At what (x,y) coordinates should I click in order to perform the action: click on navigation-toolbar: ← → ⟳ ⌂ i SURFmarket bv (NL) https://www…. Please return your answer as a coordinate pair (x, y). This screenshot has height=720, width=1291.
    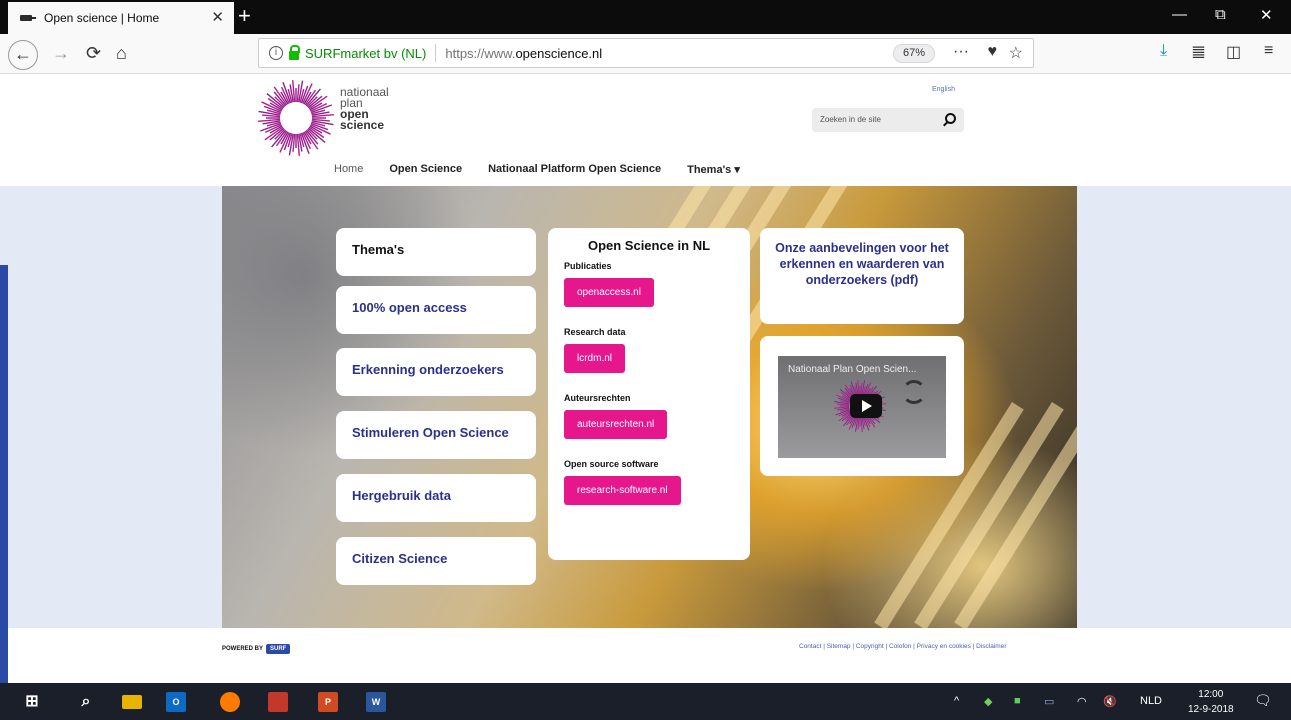
    Looking at the image, I should click on (645, 54).